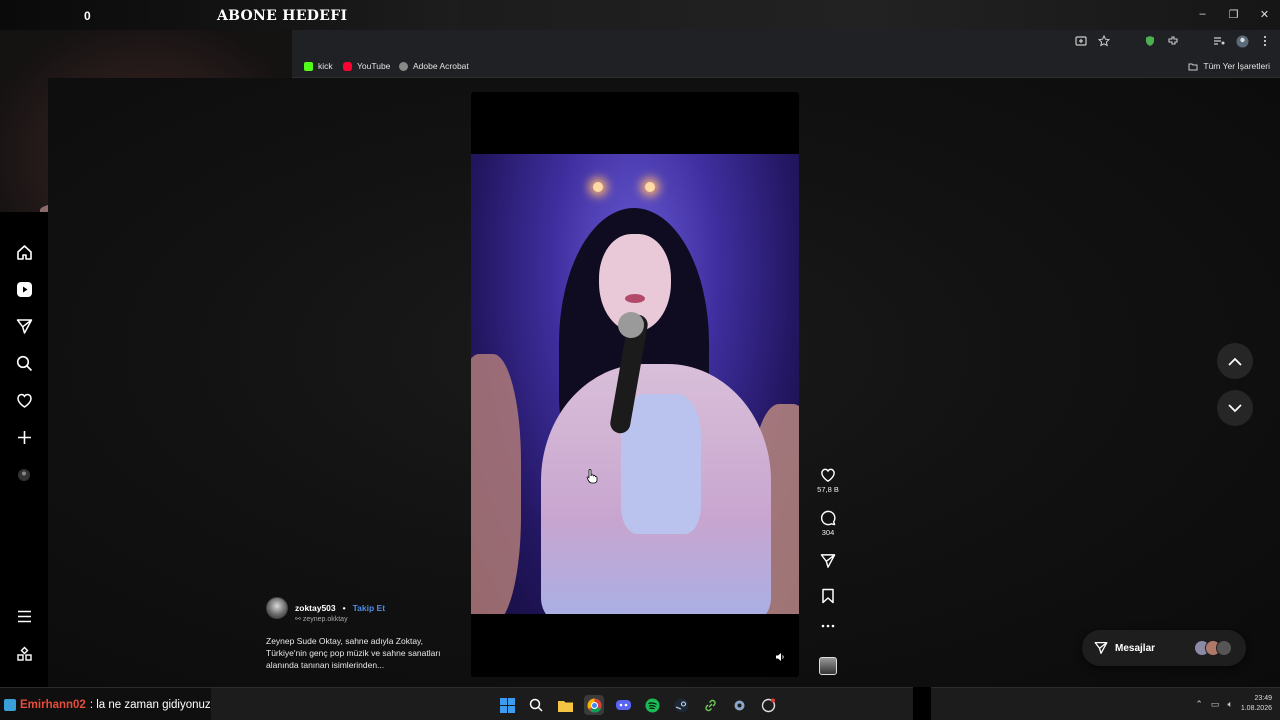 This screenshot has height=720, width=1280. What do you see at coordinates (1173, 41) in the screenshot?
I see `extensions-icon` at bounding box center [1173, 41].